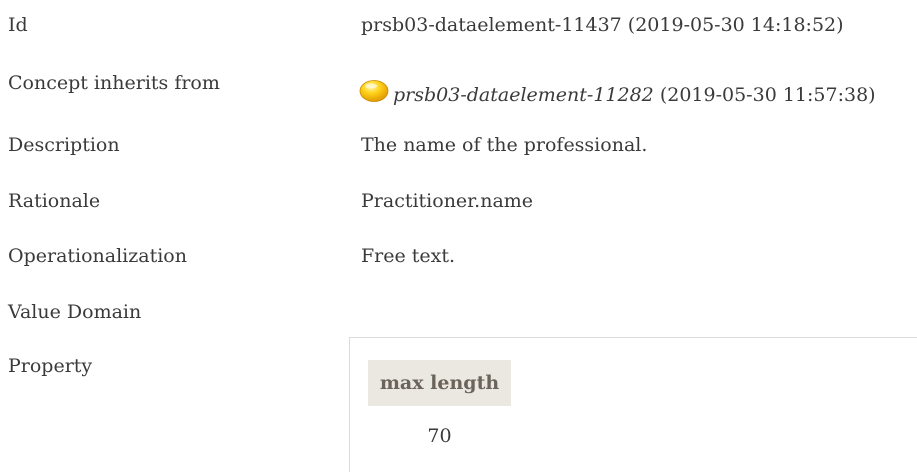 This screenshot has height=472, width=917. What do you see at coordinates (439, 383) in the screenshot?
I see `max-length-header: max length` at bounding box center [439, 383].